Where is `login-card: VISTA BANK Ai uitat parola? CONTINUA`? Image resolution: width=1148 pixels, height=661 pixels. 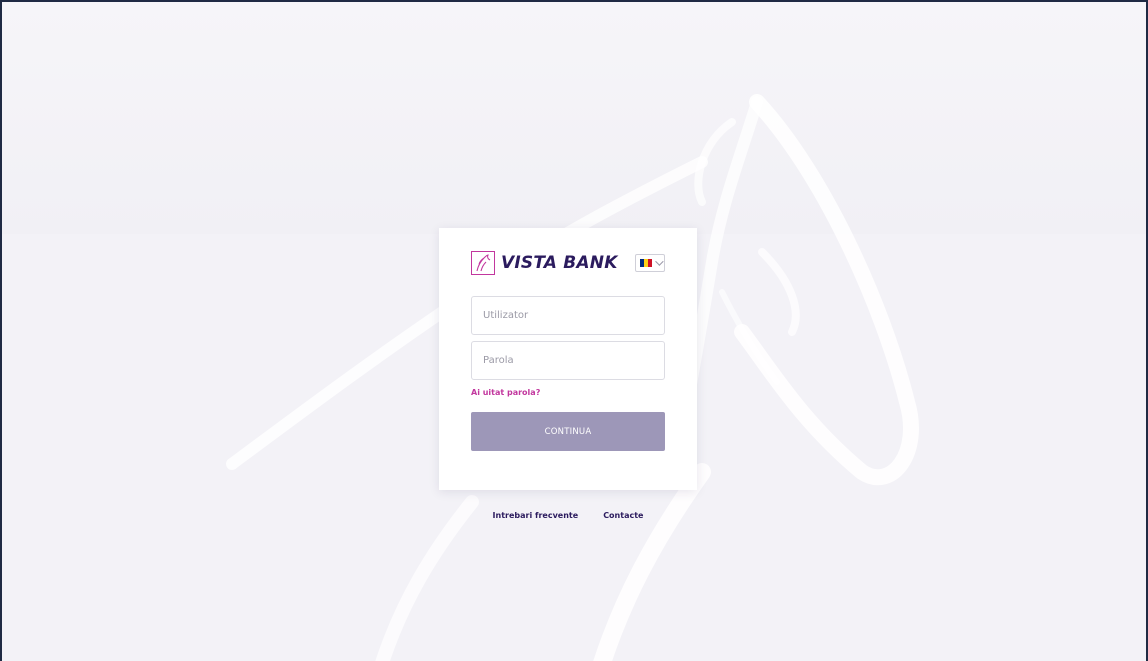
login-card: VISTA BANK Ai uitat parola? CONTINUA is located at coordinates (568, 359).